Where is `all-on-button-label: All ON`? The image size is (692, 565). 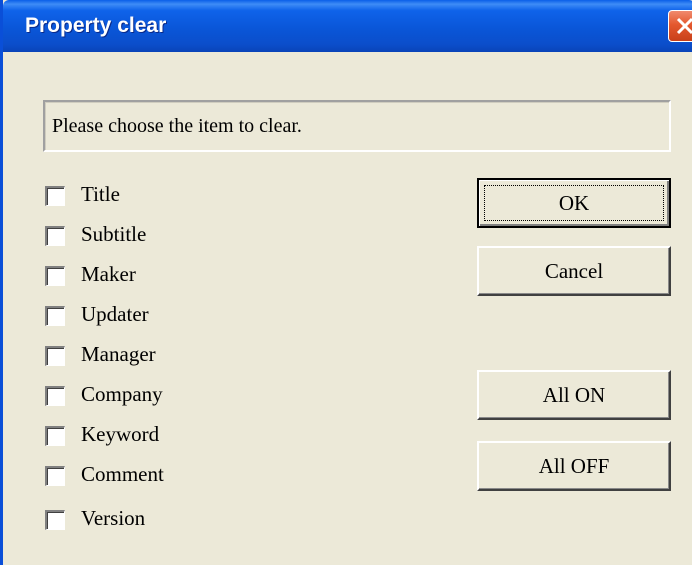 all-on-button-label: All ON is located at coordinates (574, 394).